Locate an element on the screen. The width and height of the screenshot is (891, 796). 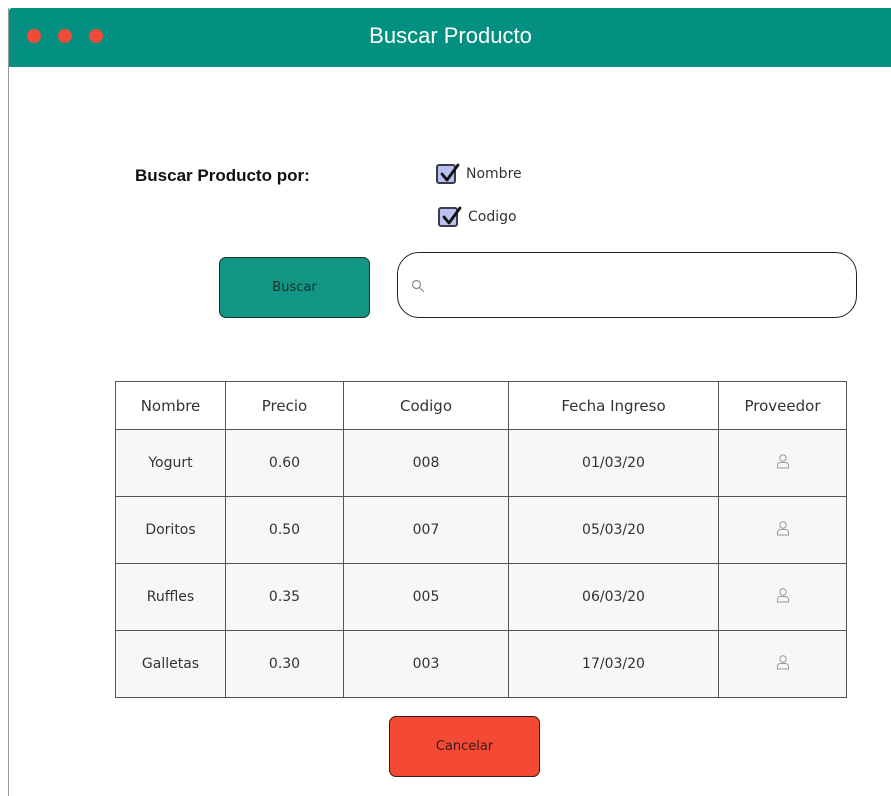
search-by-label: Buscar Producto por: is located at coordinates (222, 175).